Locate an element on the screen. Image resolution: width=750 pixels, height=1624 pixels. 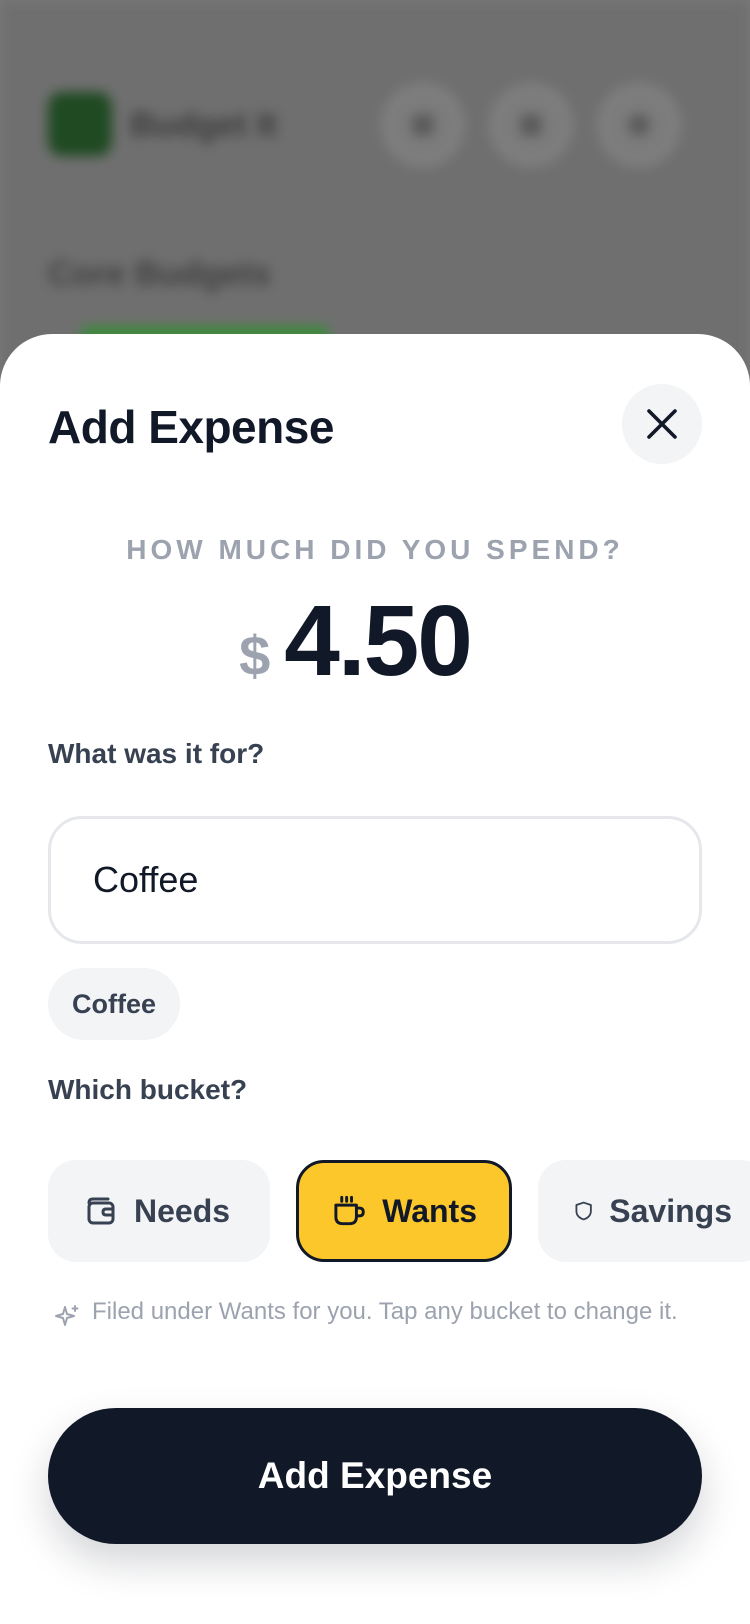
suggestion-chip-coffee: Coffee is located at coordinates (114, 1004).